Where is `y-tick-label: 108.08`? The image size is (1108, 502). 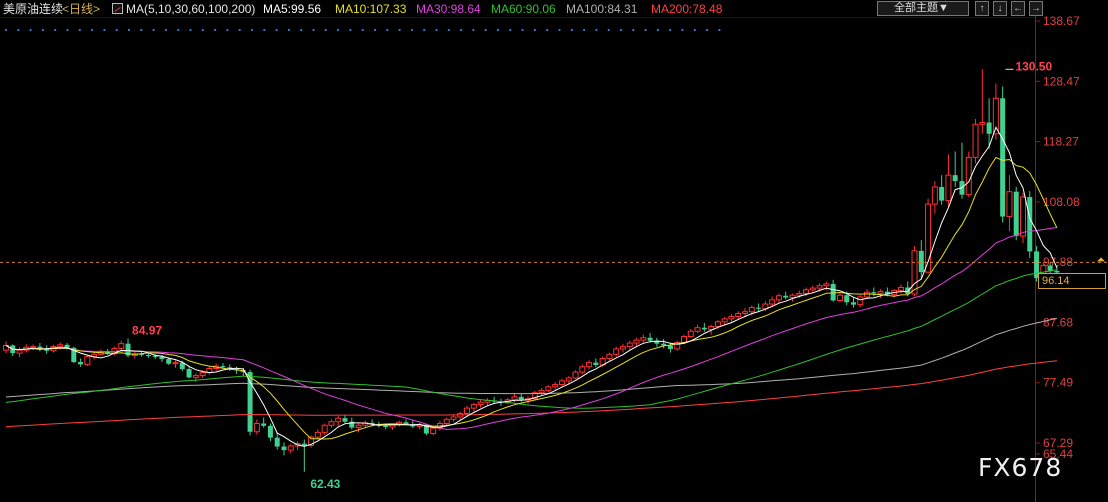 y-tick-label: 108.08 is located at coordinates (1061, 202).